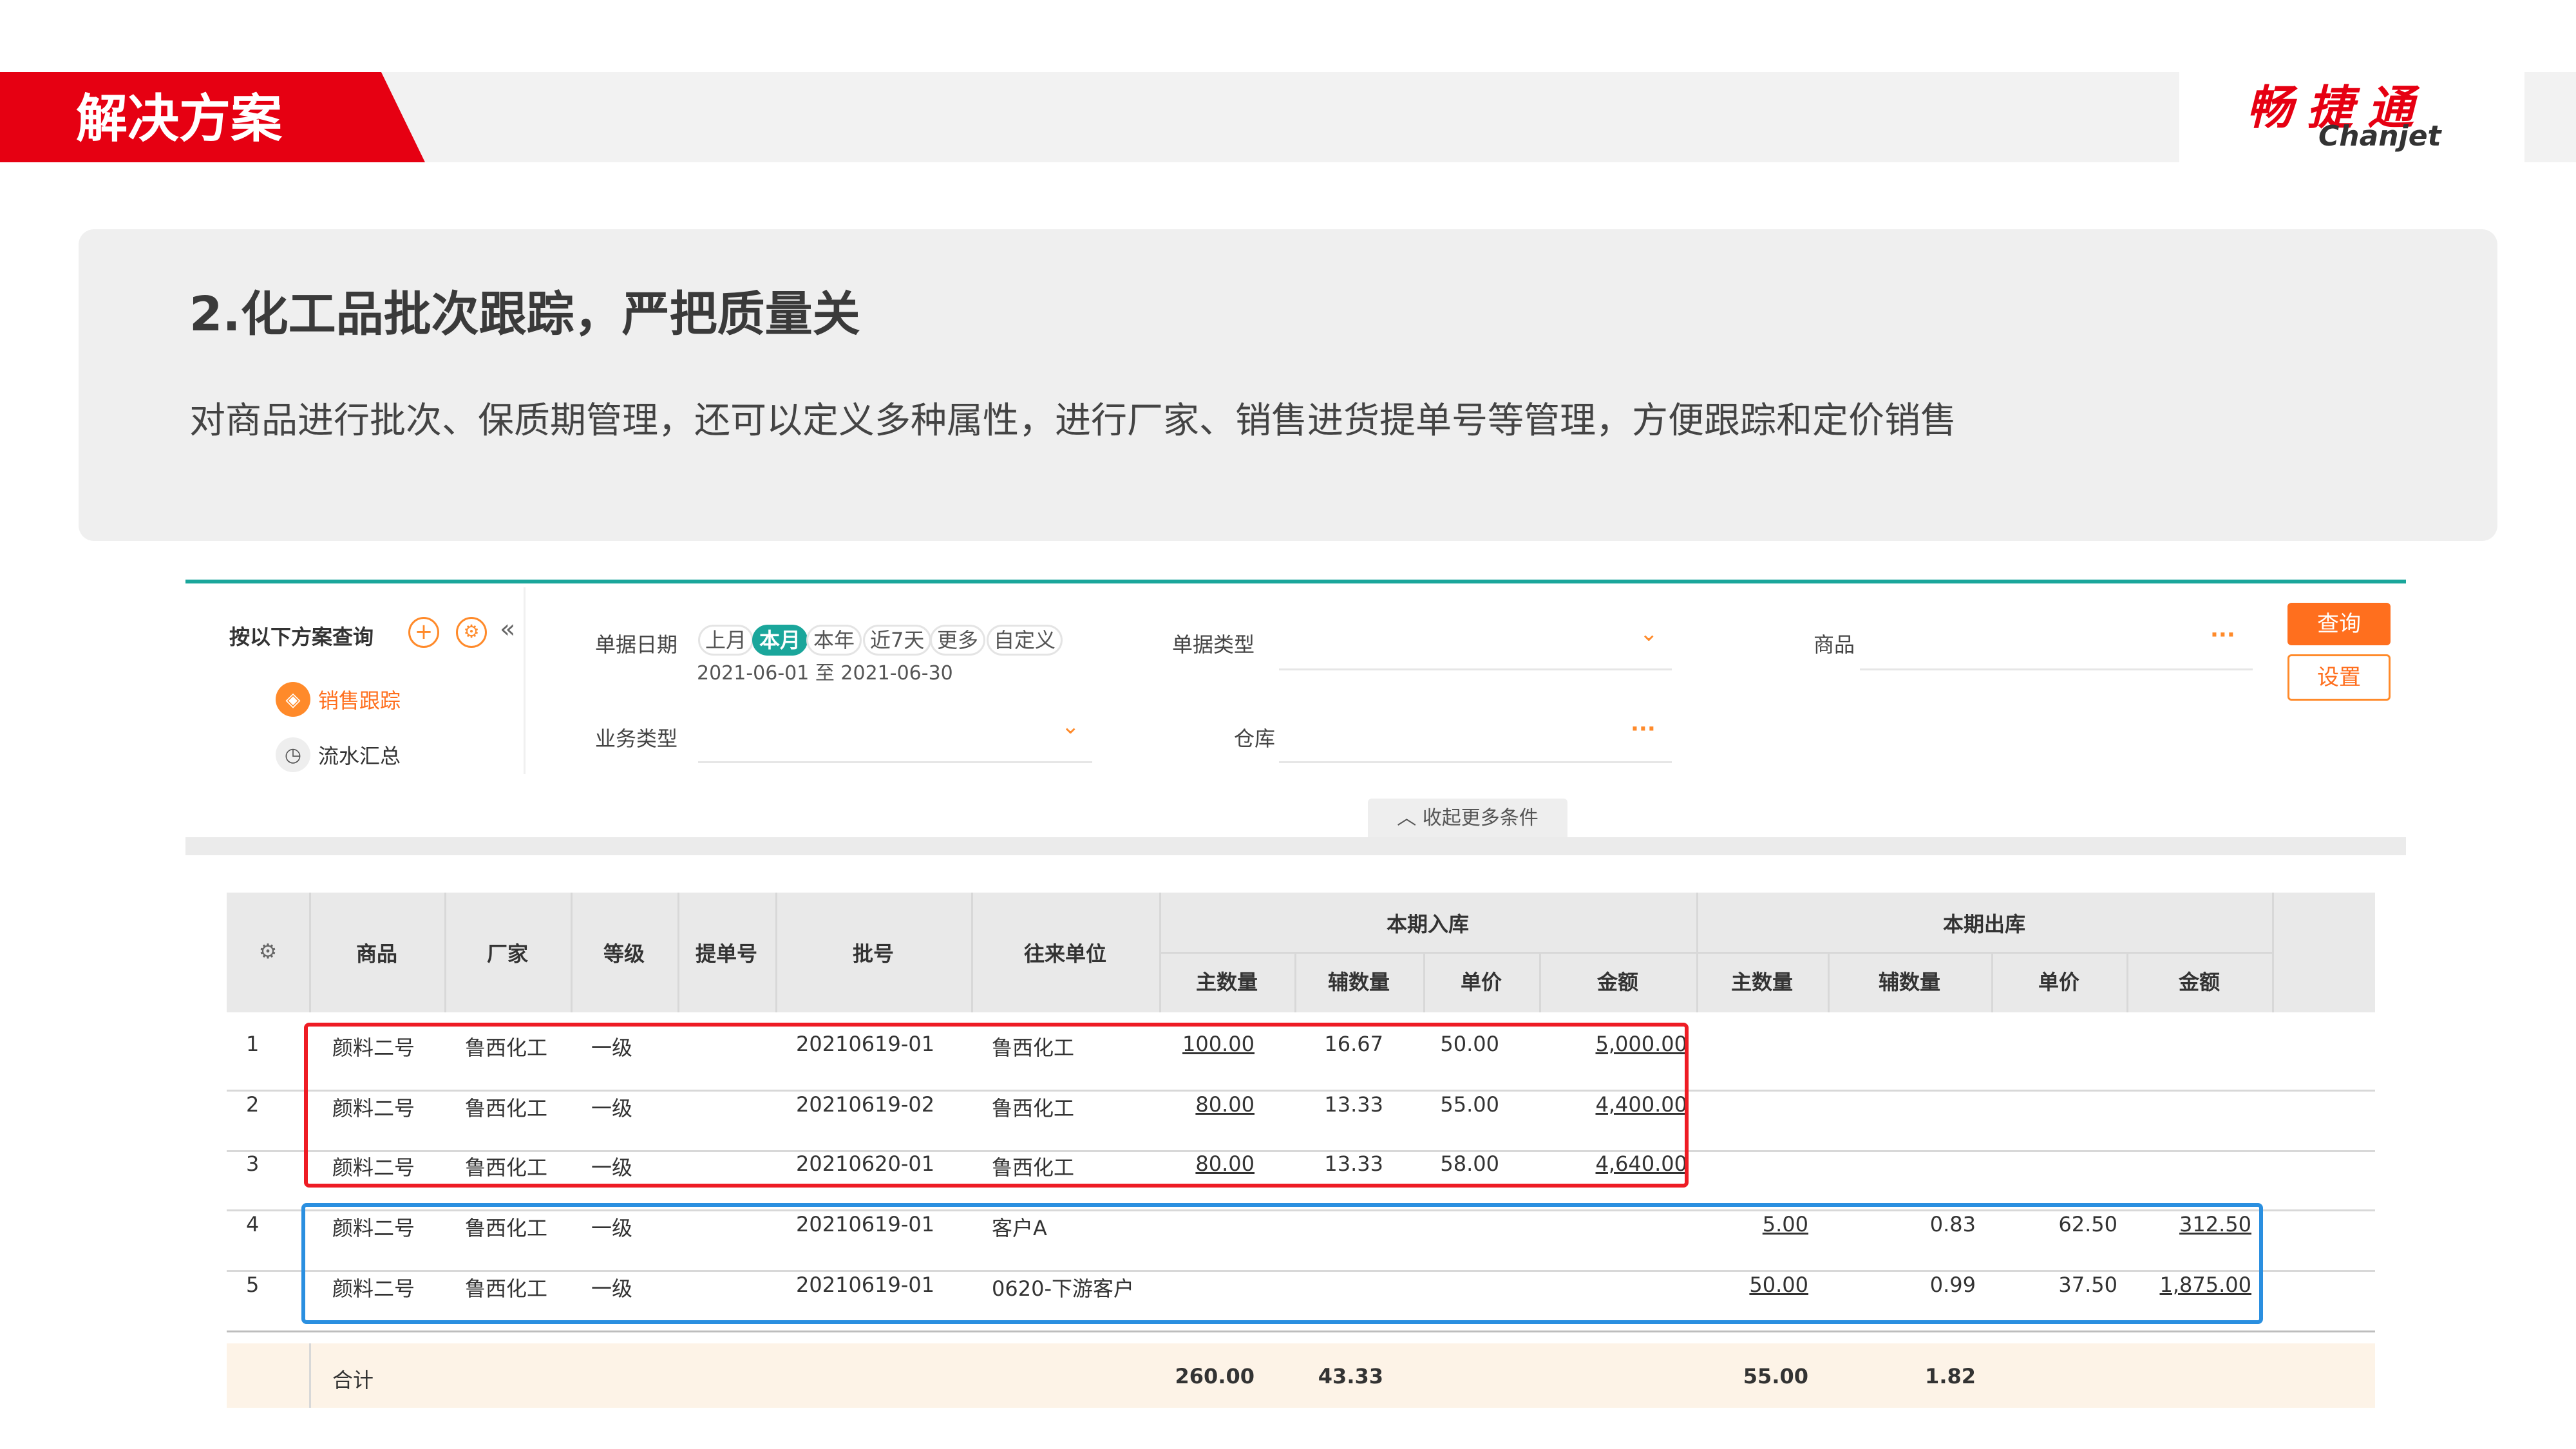 The width and height of the screenshot is (2576, 1449). What do you see at coordinates (2058, 981) in the screenshot?
I see `col-out-price: 单价` at bounding box center [2058, 981].